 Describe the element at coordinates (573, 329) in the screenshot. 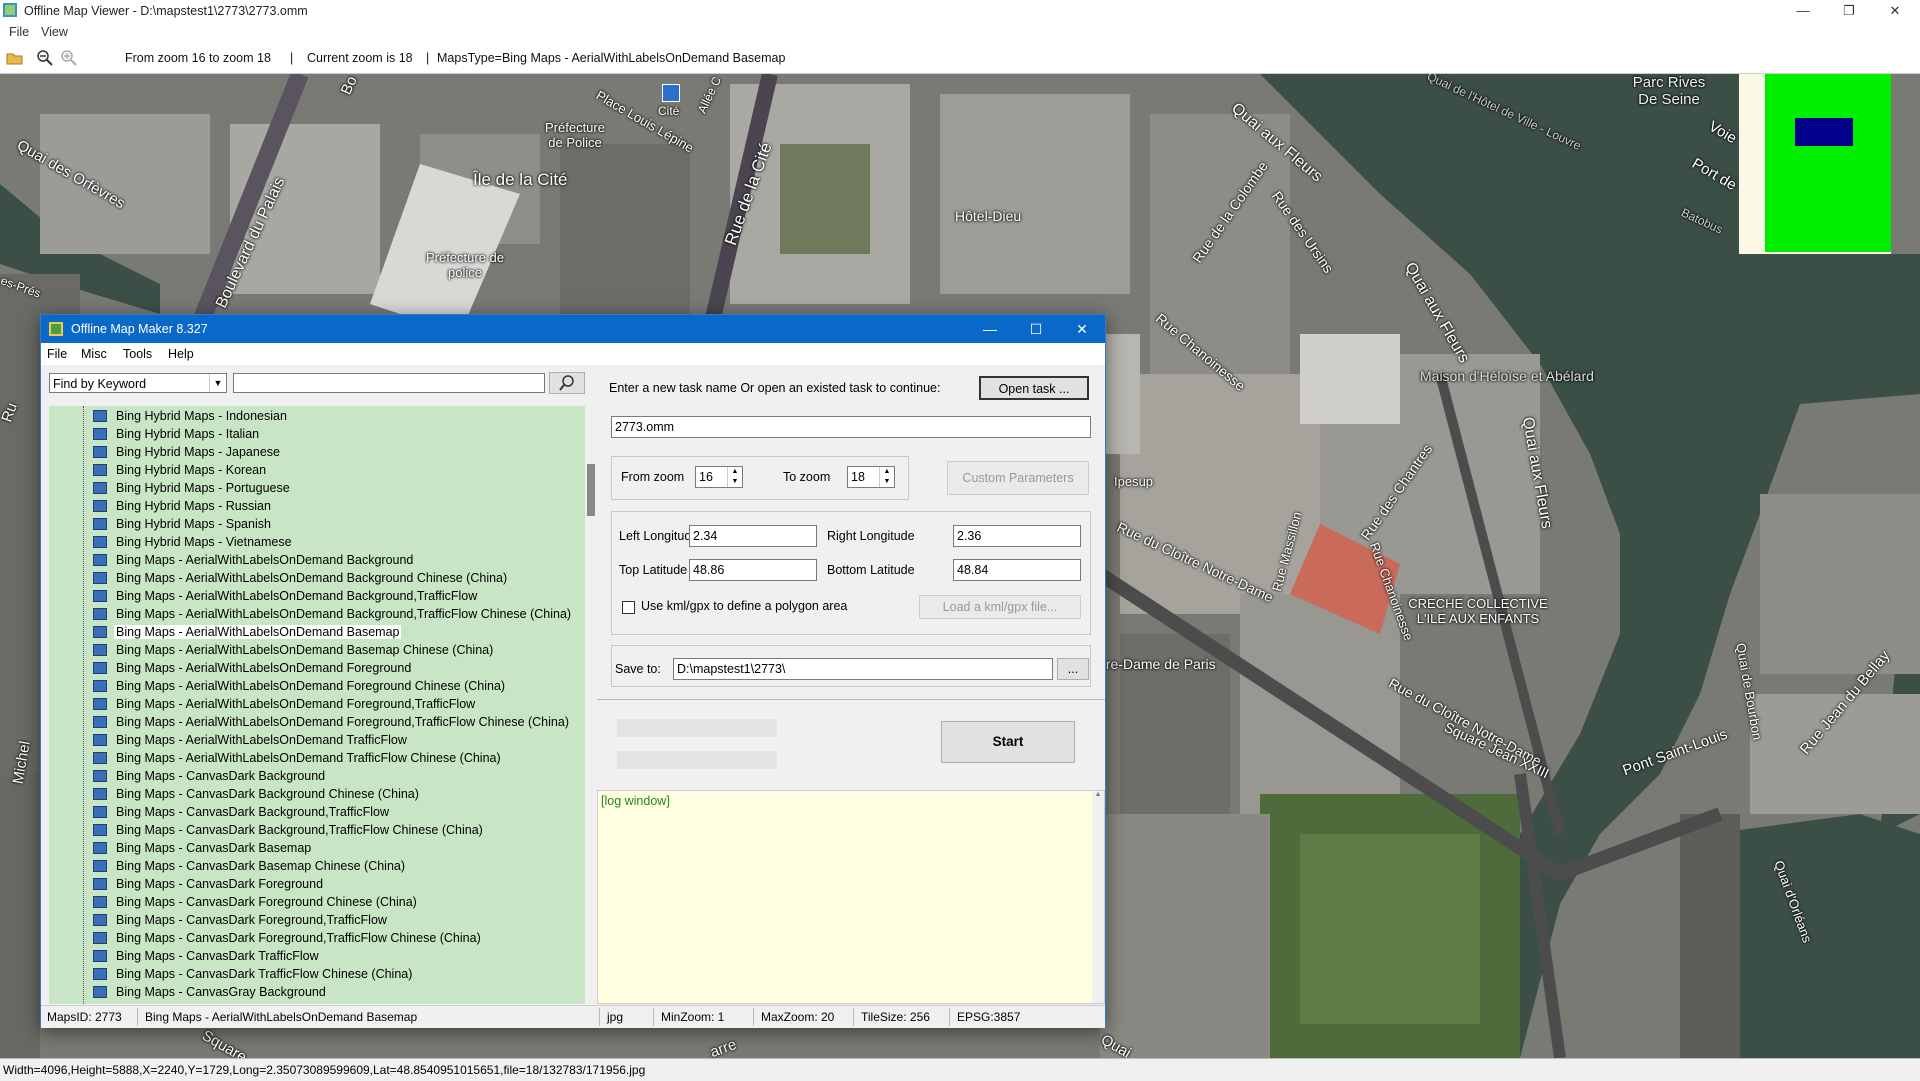

I see `dialog-title-bar: Offline Map Maker 8.327 — ☐ ✕` at that location.